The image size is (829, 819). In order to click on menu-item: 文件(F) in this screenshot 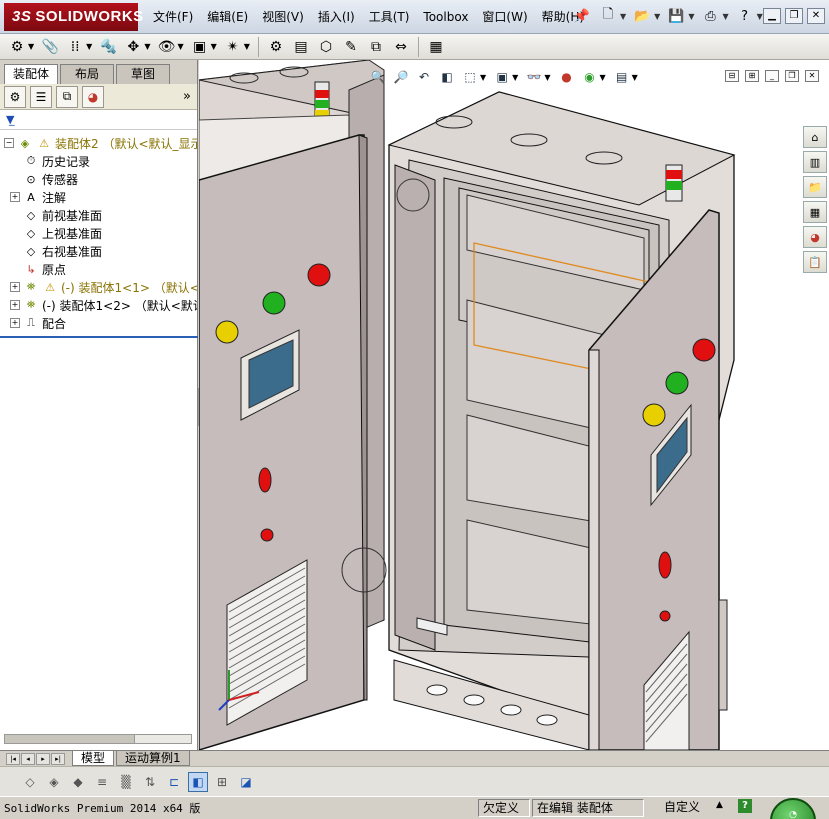, I will do `click(173, 17)`.